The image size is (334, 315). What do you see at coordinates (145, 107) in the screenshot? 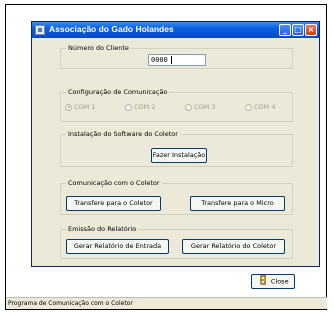
I see `radio-com2-label: COM 2` at bounding box center [145, 107].